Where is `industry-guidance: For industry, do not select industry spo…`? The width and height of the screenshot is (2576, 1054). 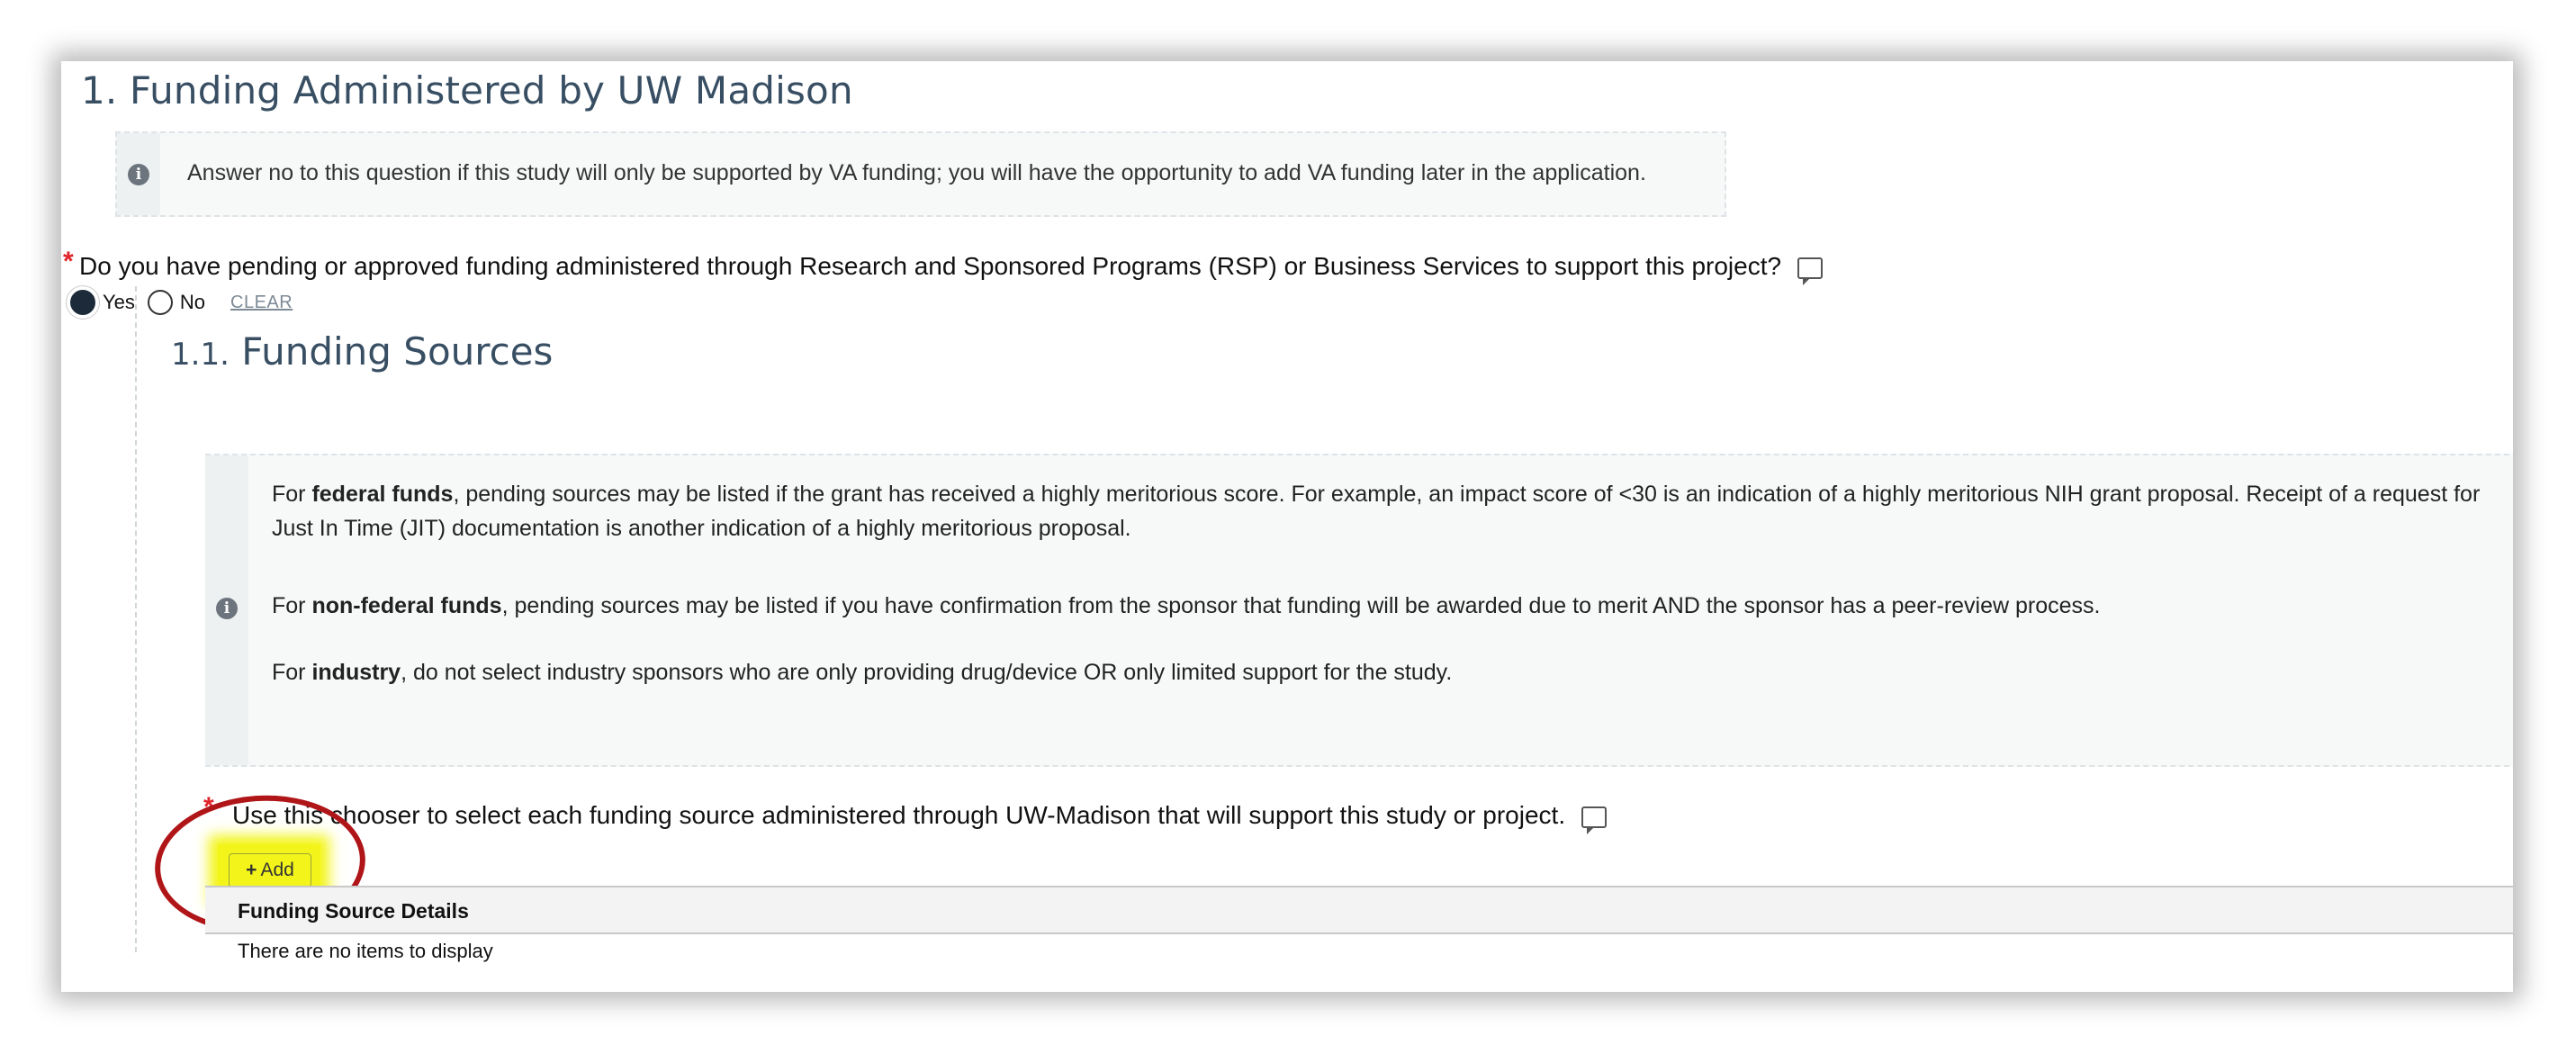
industry-guidance: For industry, do not select industry spo… is located at coordinates (1388, 672).